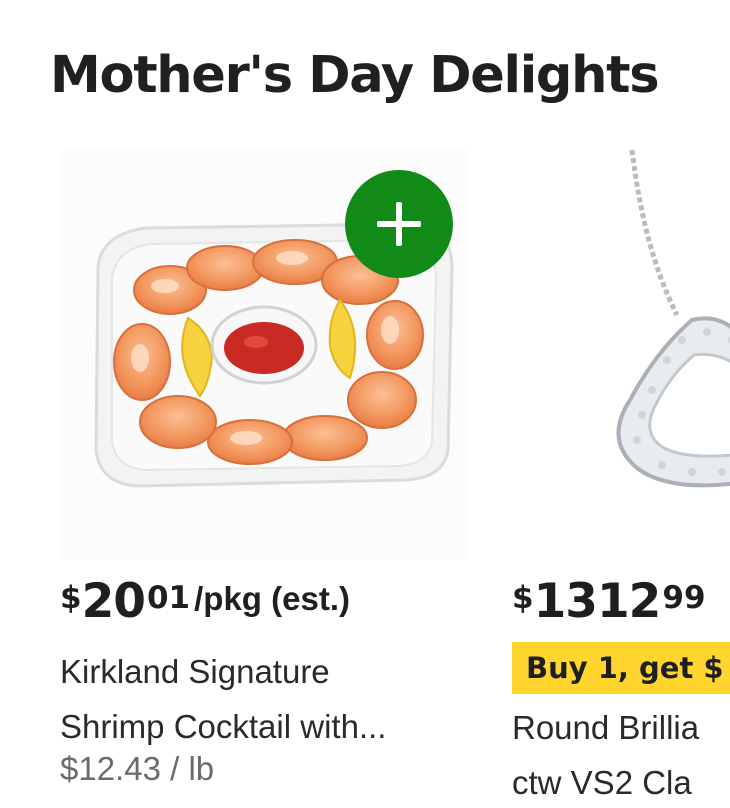 The height and width of the screenshot is (808, 730). I want to click on product-title-line: ctw VS2 Cla, so click(602, 782).